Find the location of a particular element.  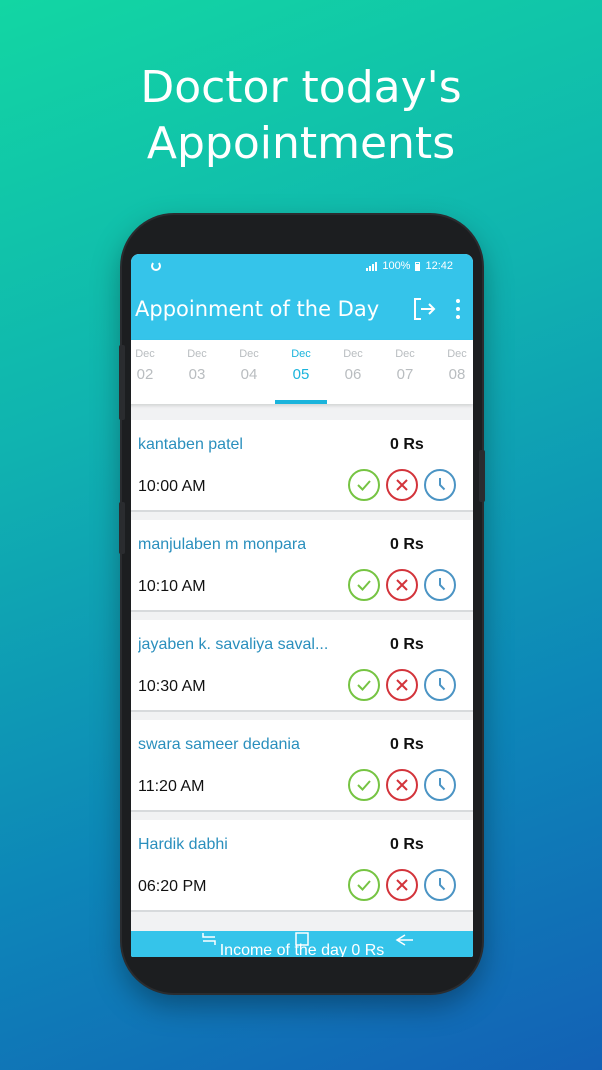

date-day: 03 is located at coordinates (197, 374).